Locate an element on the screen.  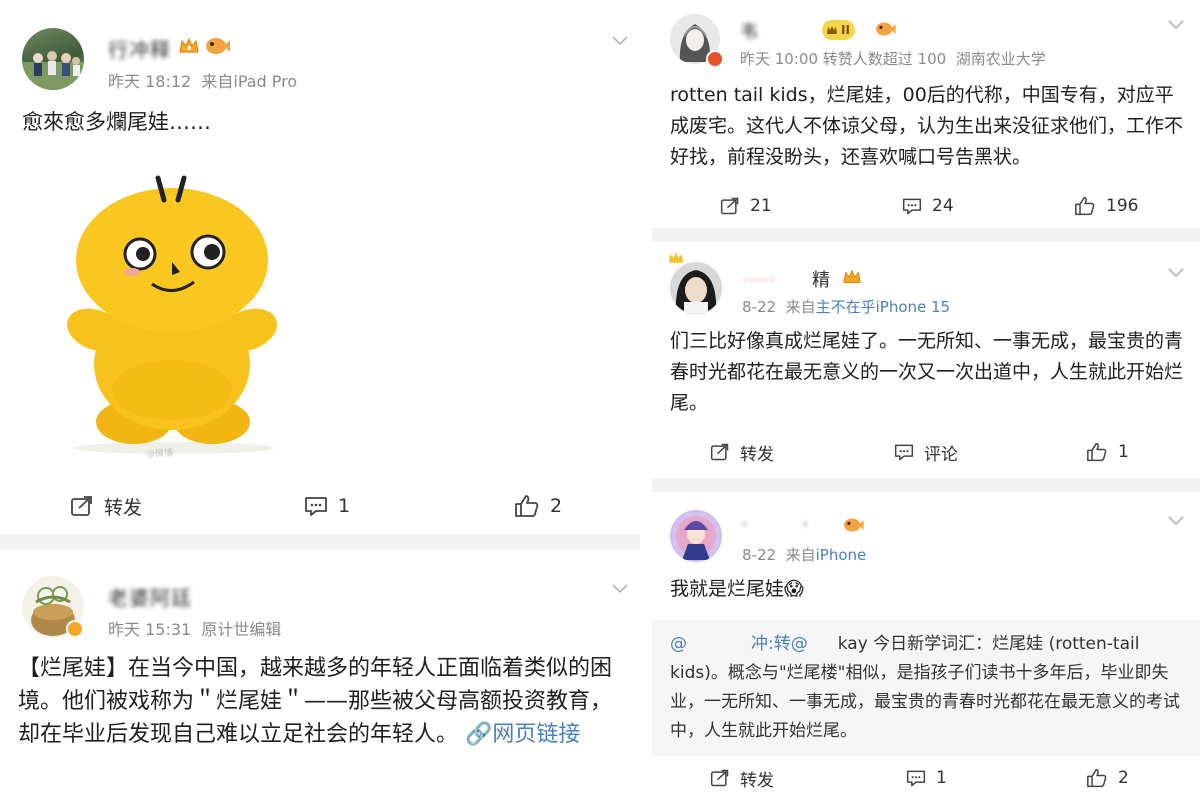
post-time: 昨天 15:31 is located at coordinates (150, 629).